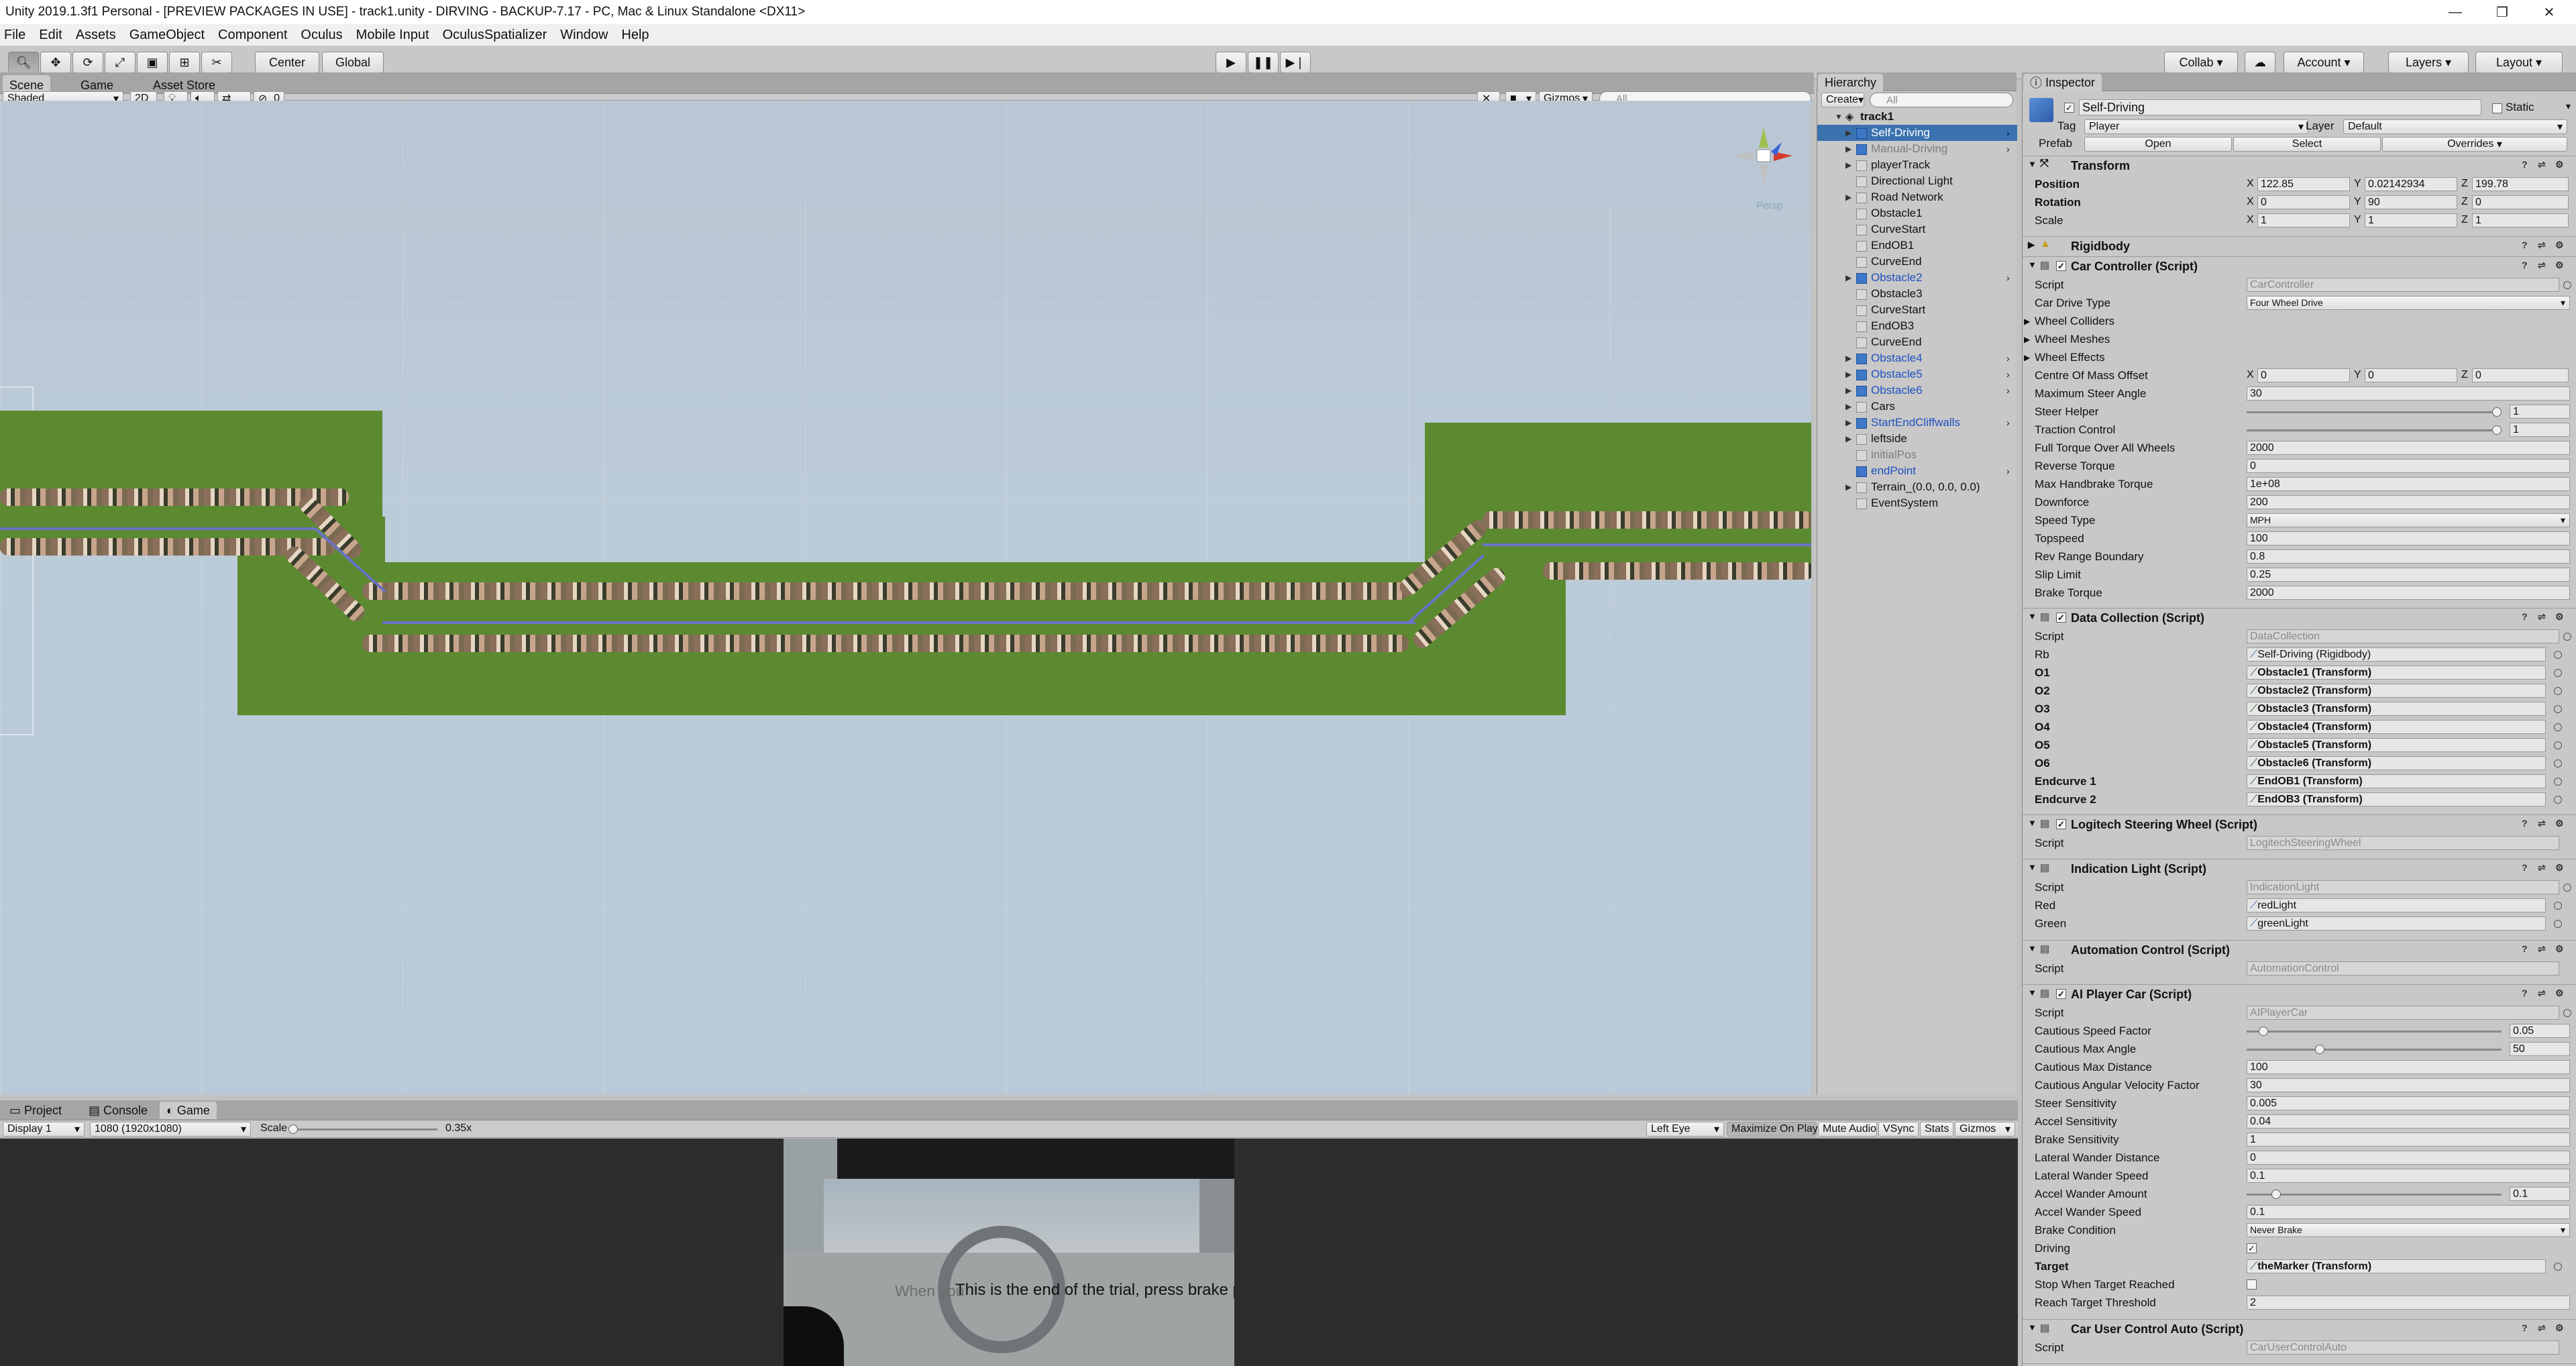 Image resolution: width=2576 pixels, height=1366 pixels. Describe the element at coordinates (2396, 691) in the screenshot. I see `object-reference-field: ⟋Obstacle2 (Transform)` at that location.